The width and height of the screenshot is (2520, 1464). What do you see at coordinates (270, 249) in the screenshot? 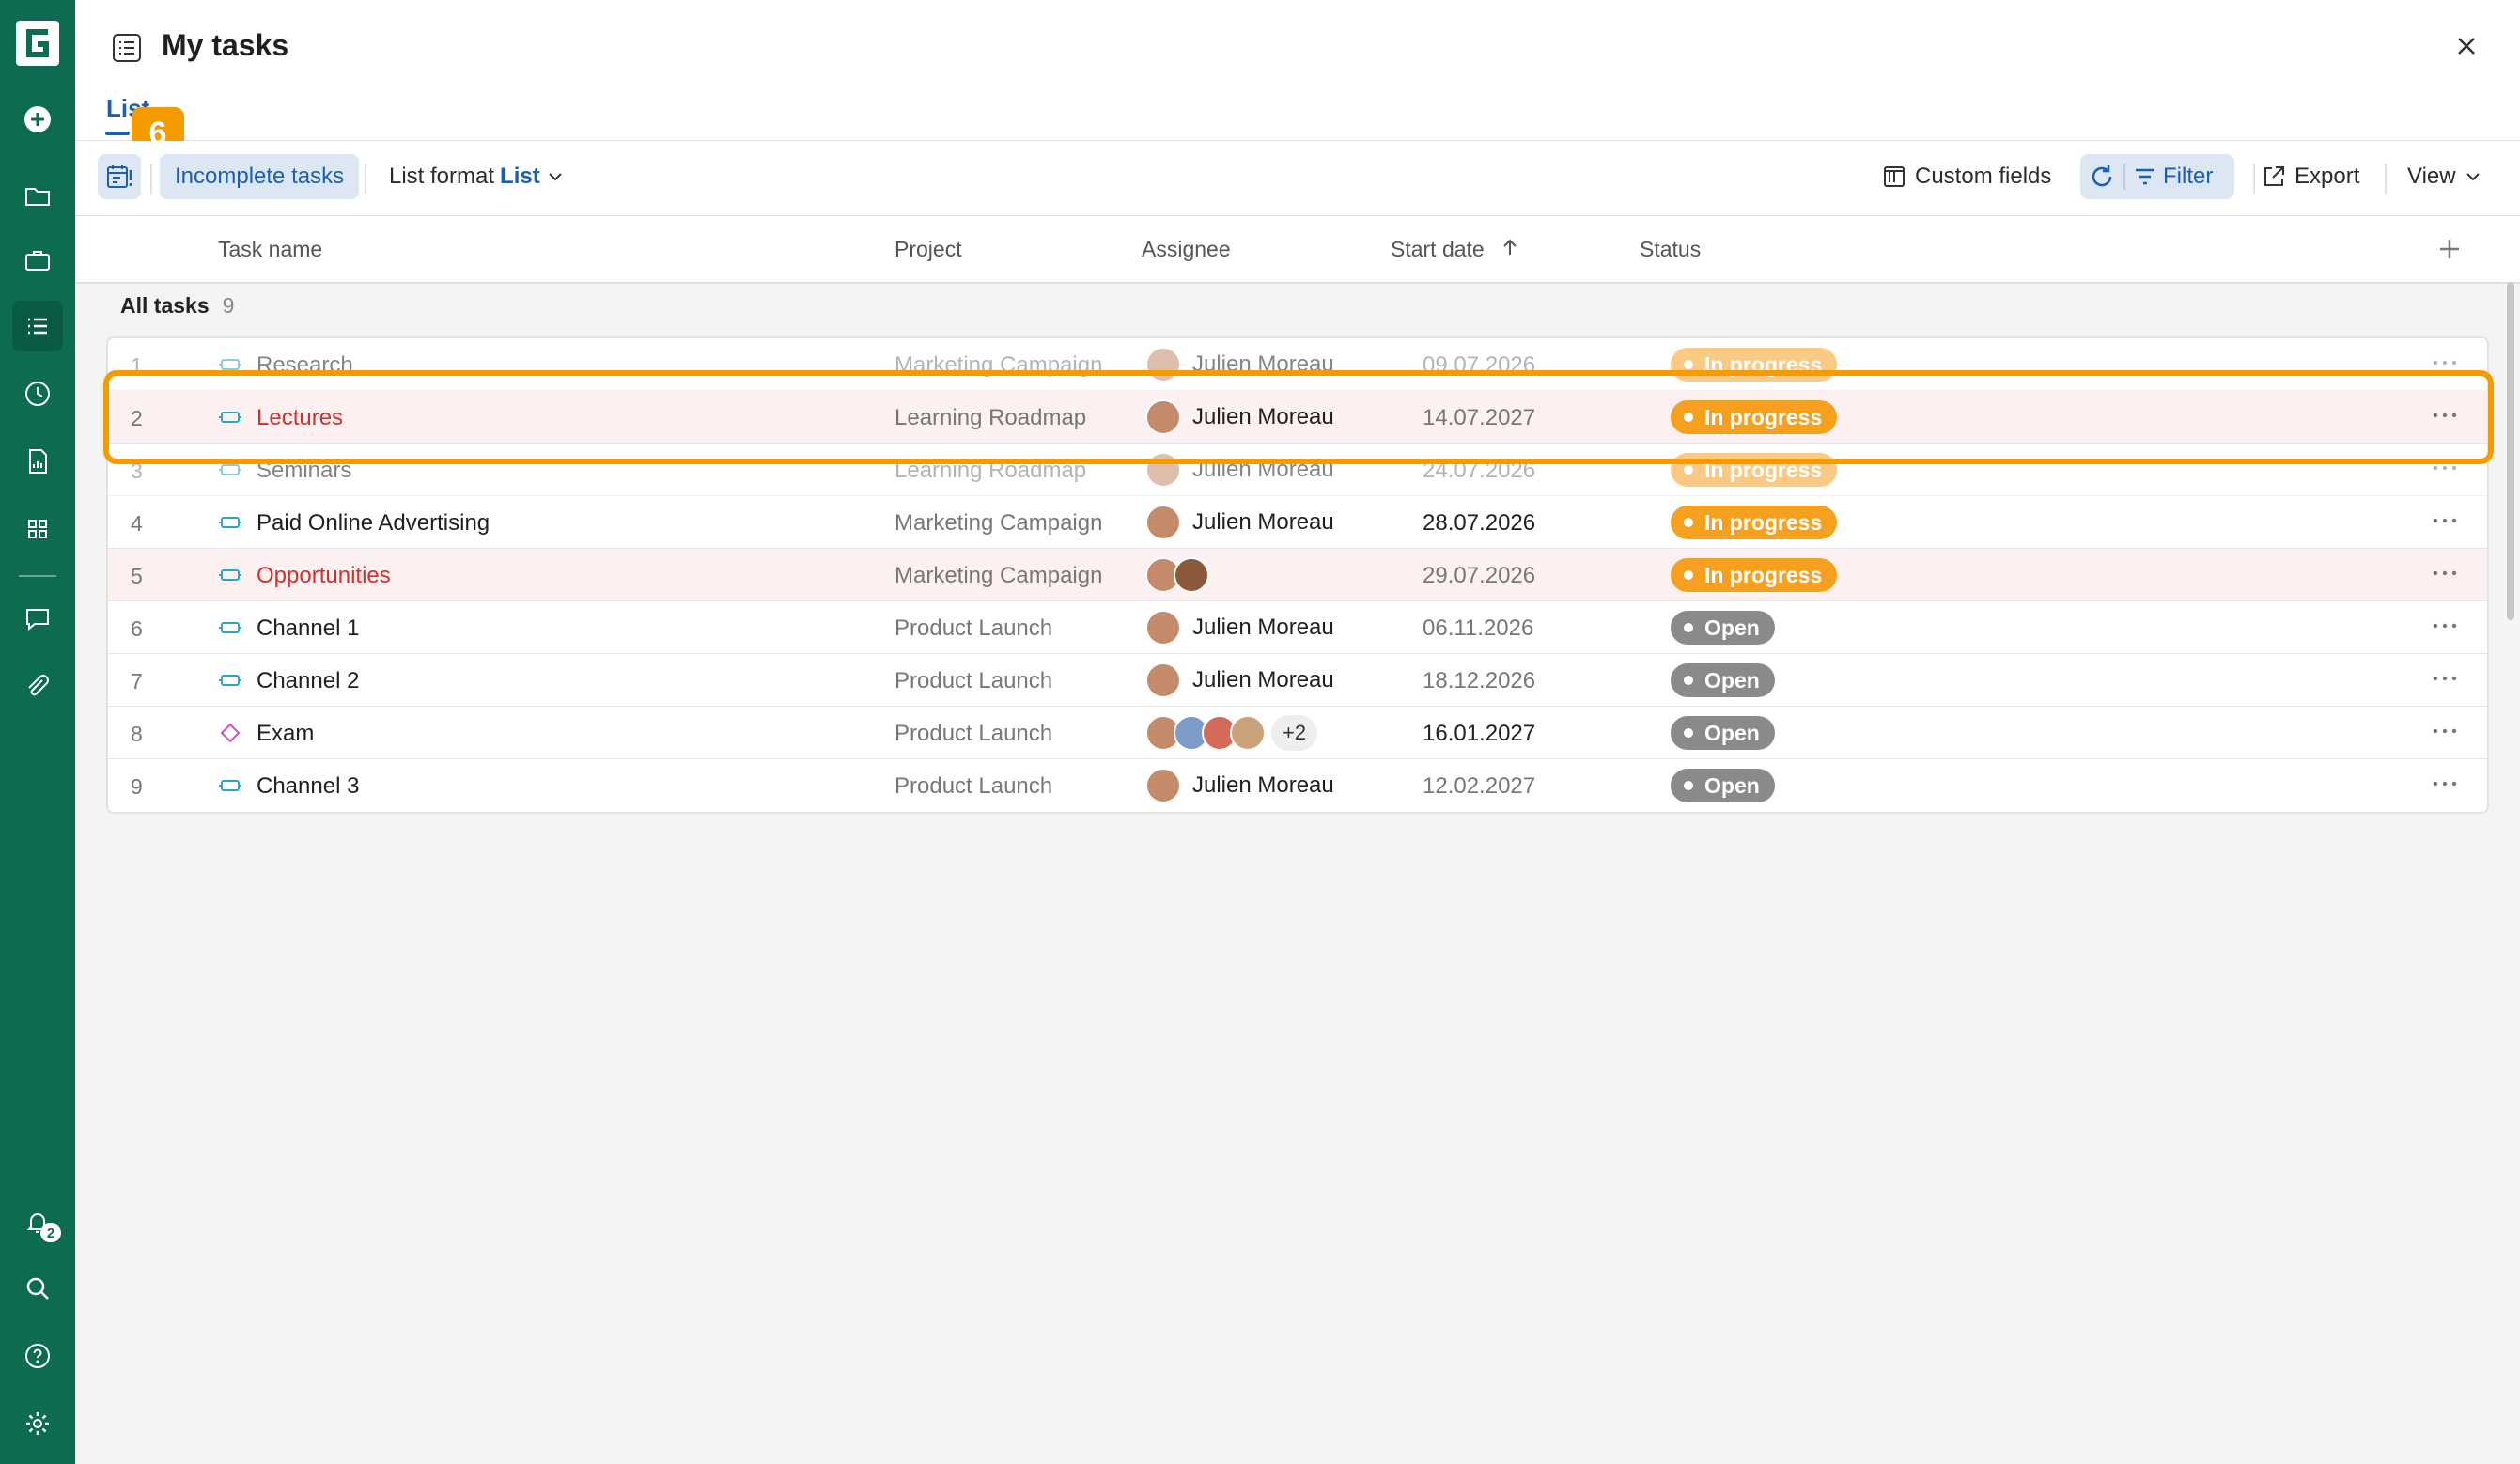
I see `column-header-task-name: Task name` at bounding box center [270, 249].